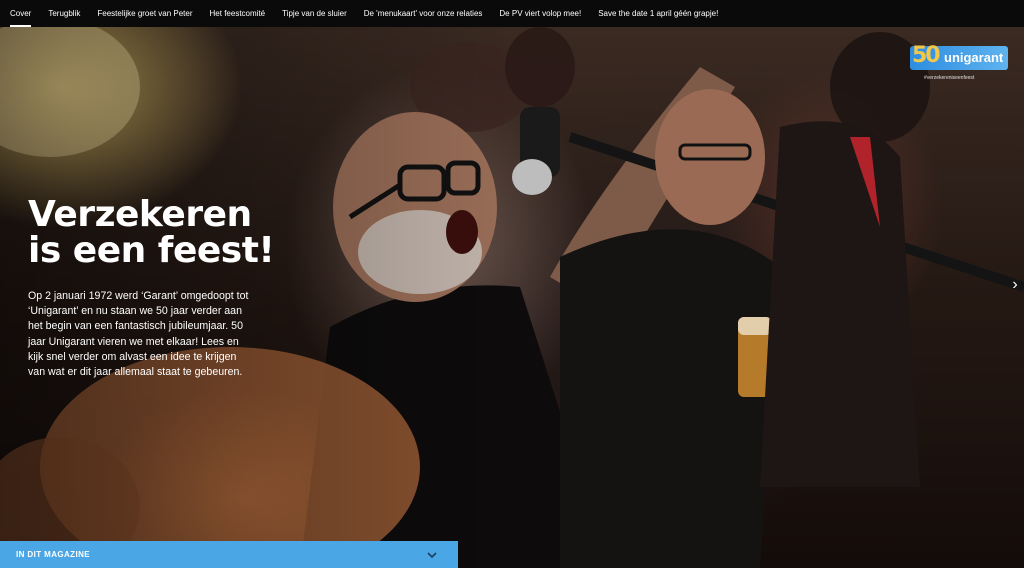  Describe the element at coordinates (540, 13) in the screenshot. I see `nav-item-pv-viert-mee: De PV viert volop mee!` at that location.